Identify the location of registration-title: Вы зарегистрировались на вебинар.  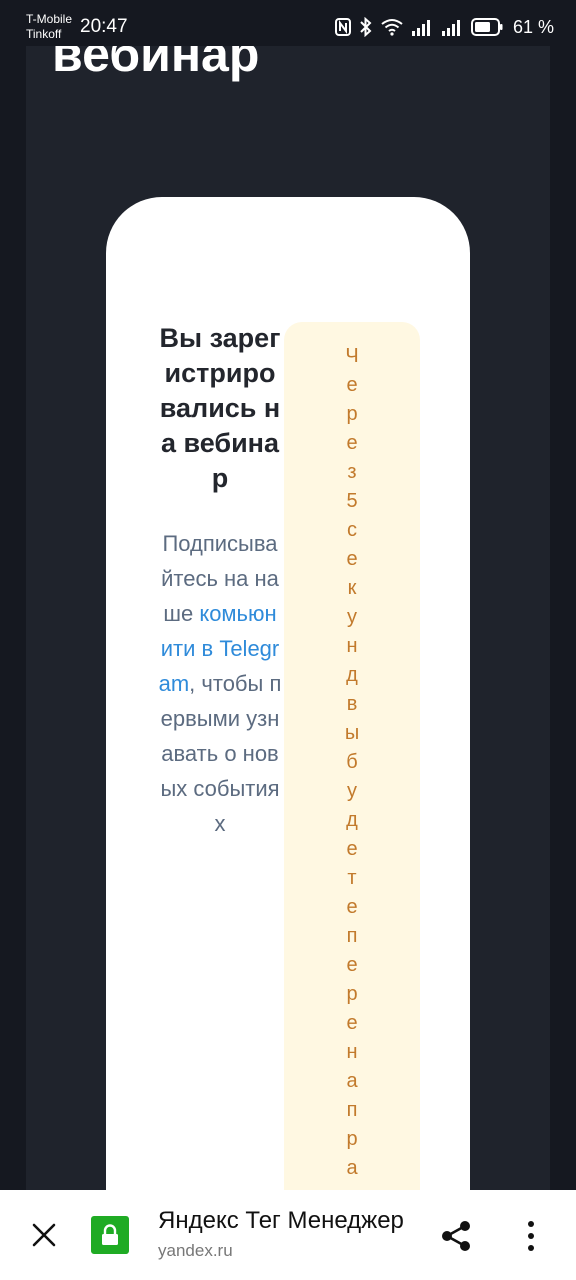
(220, 408).